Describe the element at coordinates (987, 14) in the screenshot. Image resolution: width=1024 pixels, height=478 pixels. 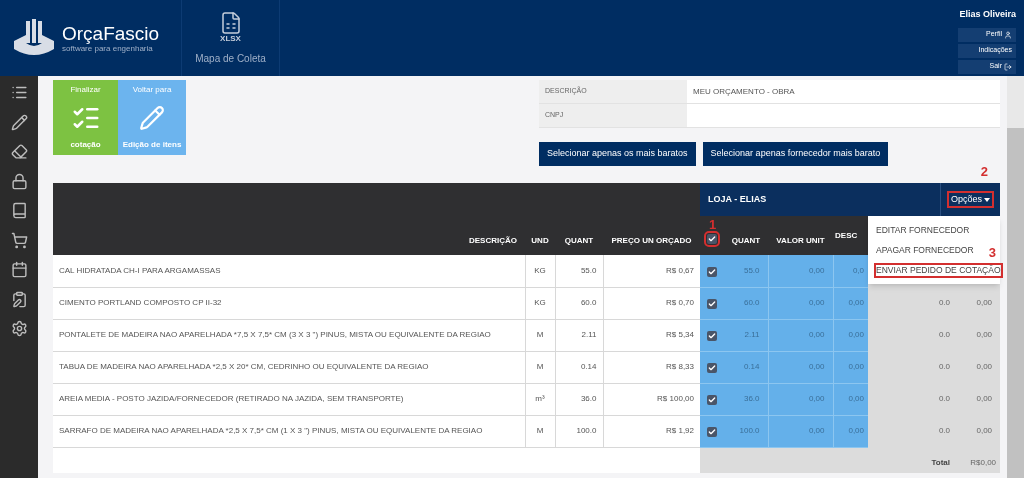
I see `user-name: Elias Oliveira` at that location.